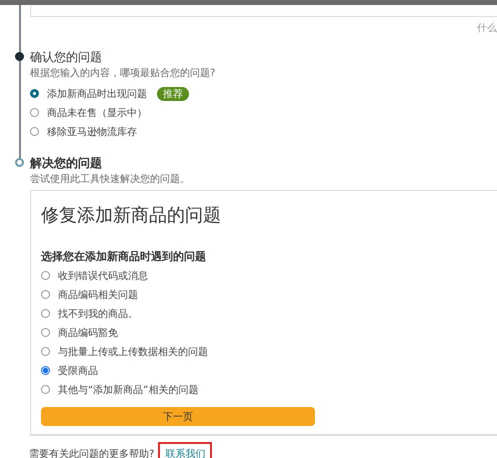  Describe the element at coordinates (78, 371) in the screenshot. I see `option-label: 受限商品` at that location.